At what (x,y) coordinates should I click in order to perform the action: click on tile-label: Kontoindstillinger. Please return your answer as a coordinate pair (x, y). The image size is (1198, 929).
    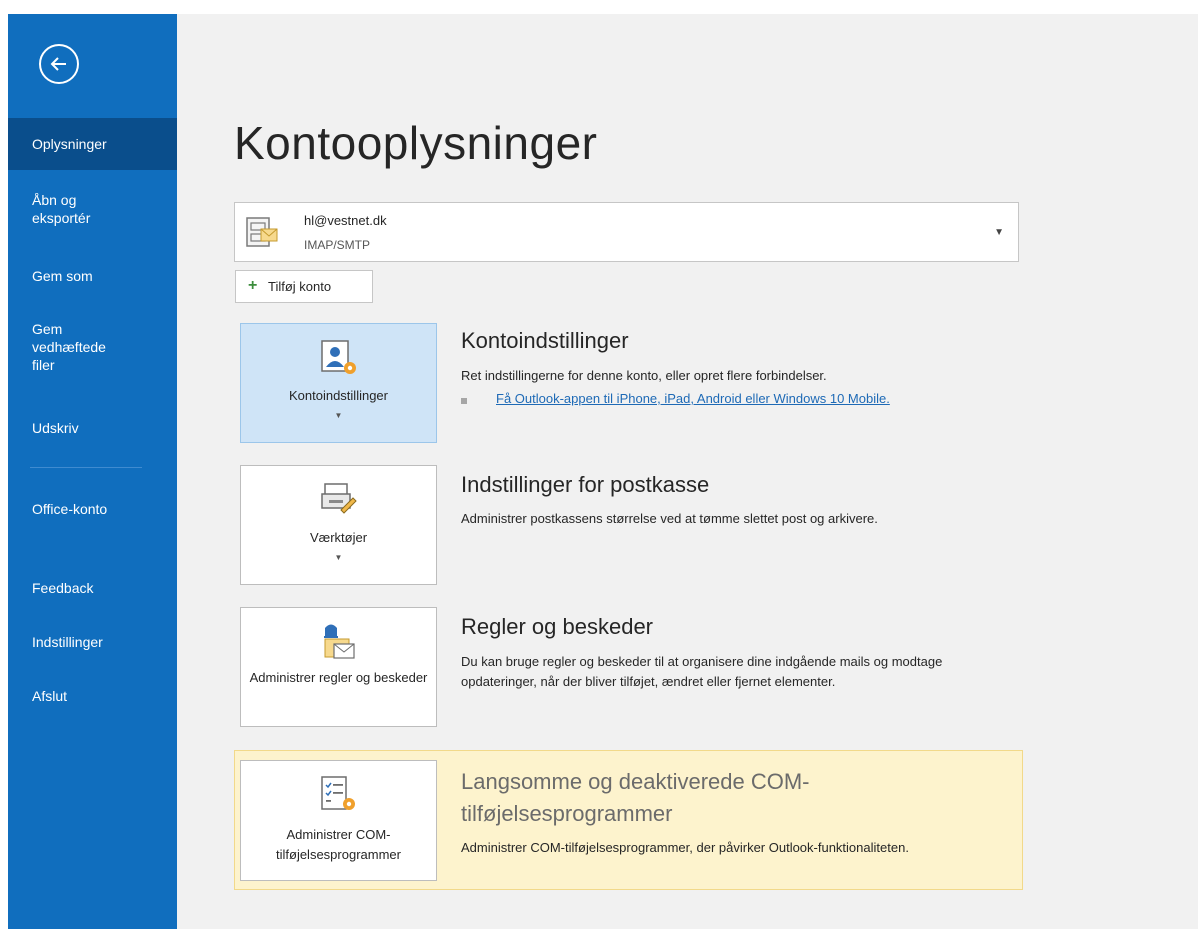
    Looking at the image, I should click on (338, 395).